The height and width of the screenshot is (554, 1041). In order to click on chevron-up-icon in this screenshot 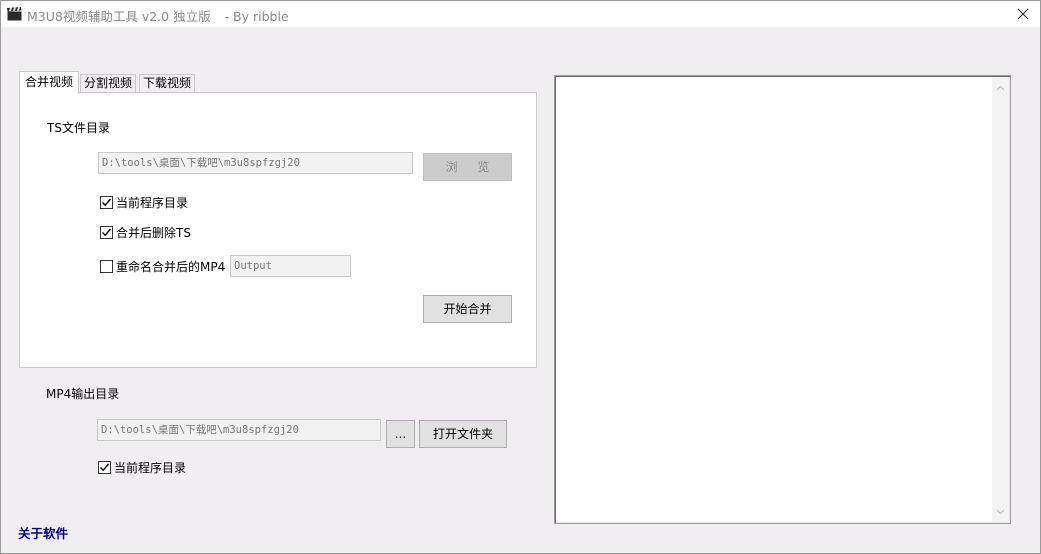, I will do `click(1000, 87)`.